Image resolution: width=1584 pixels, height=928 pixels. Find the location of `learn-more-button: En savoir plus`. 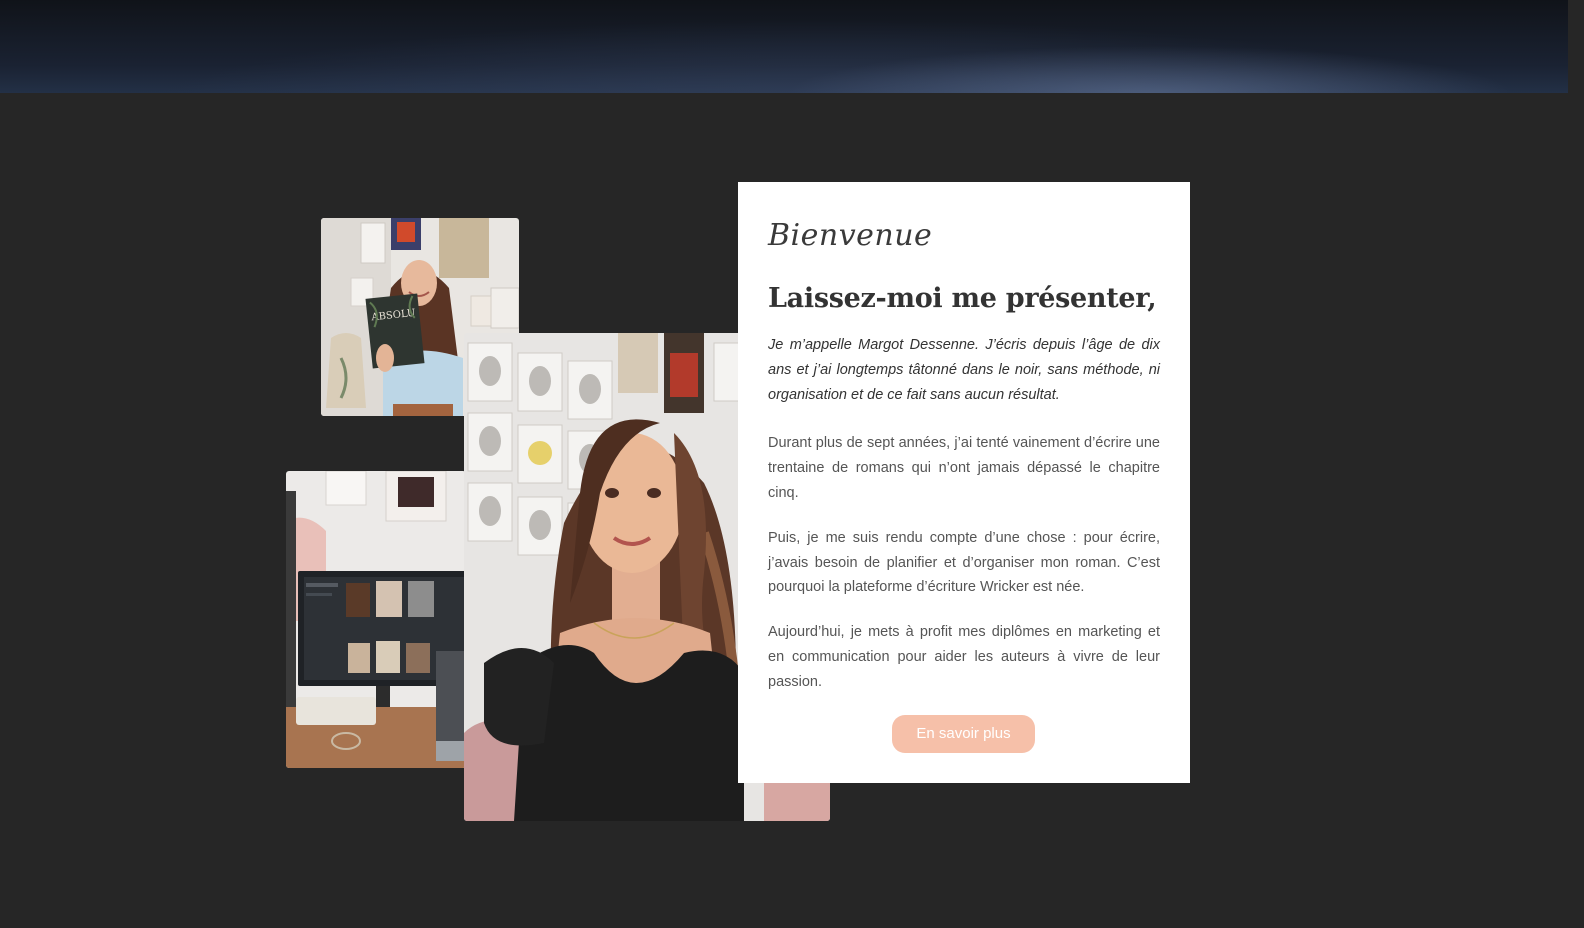

learn-more-button: En savoir plus is located at coordinates (963, 734).